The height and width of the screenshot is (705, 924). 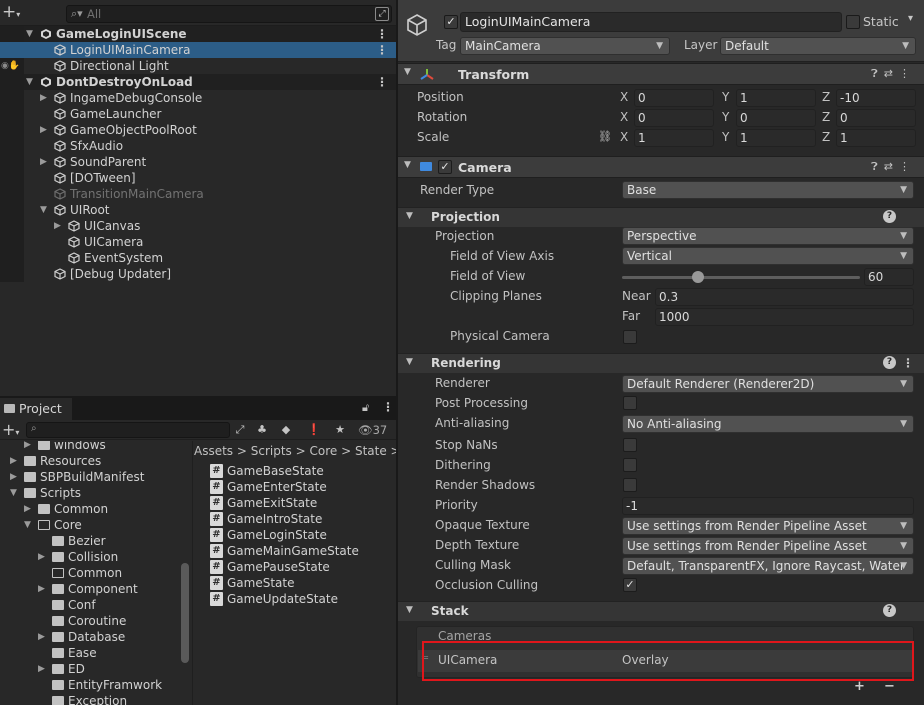 I want to click on fov-slider-handle, so click(x=698, y=277).